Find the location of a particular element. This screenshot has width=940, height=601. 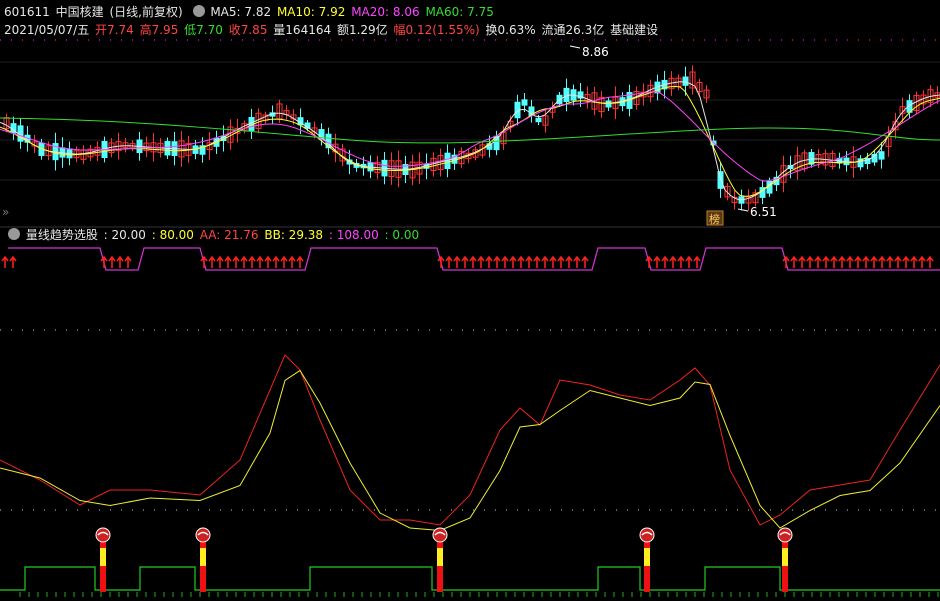

ma60-line is located at coordinates (470, 130).